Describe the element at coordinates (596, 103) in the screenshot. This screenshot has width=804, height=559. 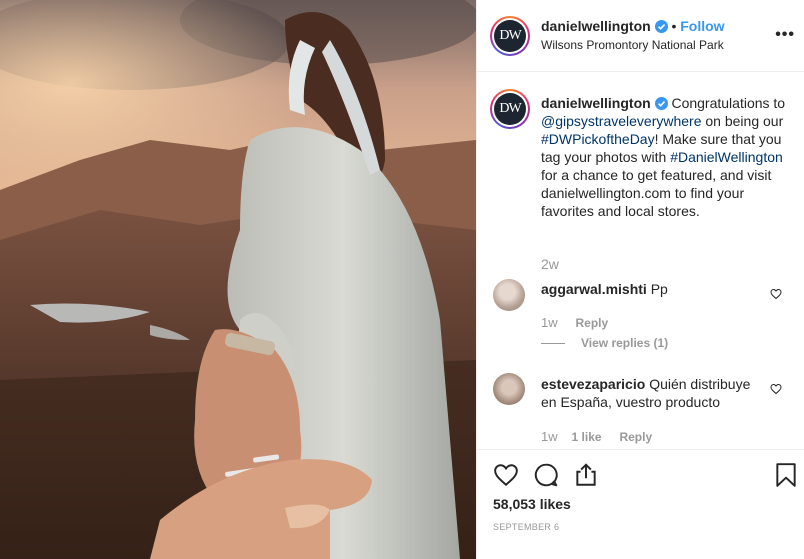
I see `caption-username: danielwellington` at that location.